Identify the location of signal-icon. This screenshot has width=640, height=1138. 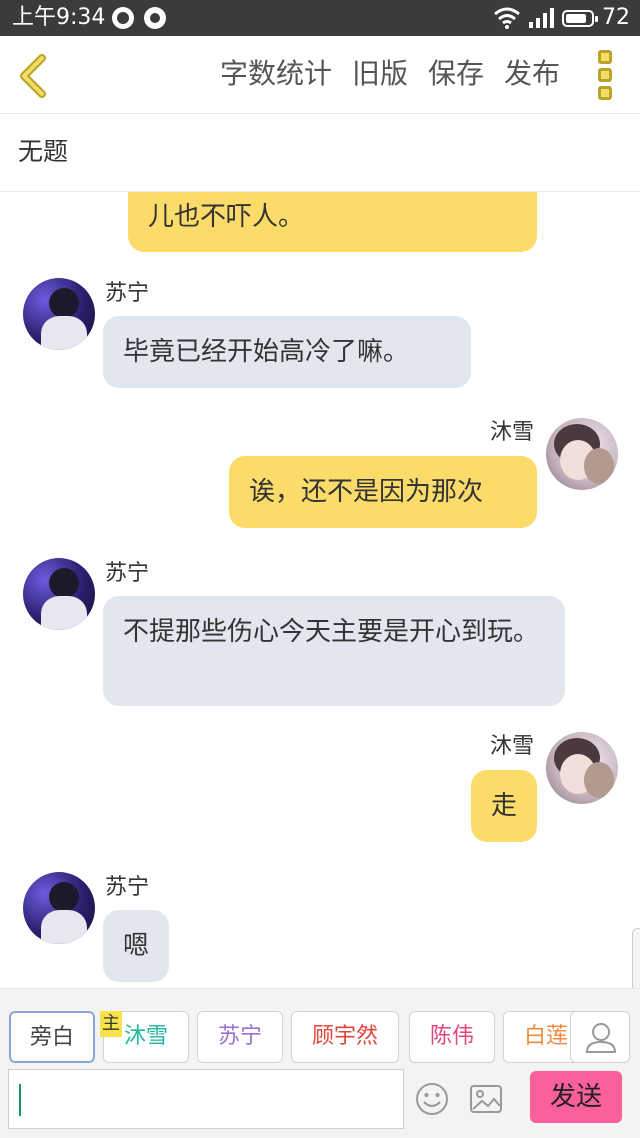
(541, 18).